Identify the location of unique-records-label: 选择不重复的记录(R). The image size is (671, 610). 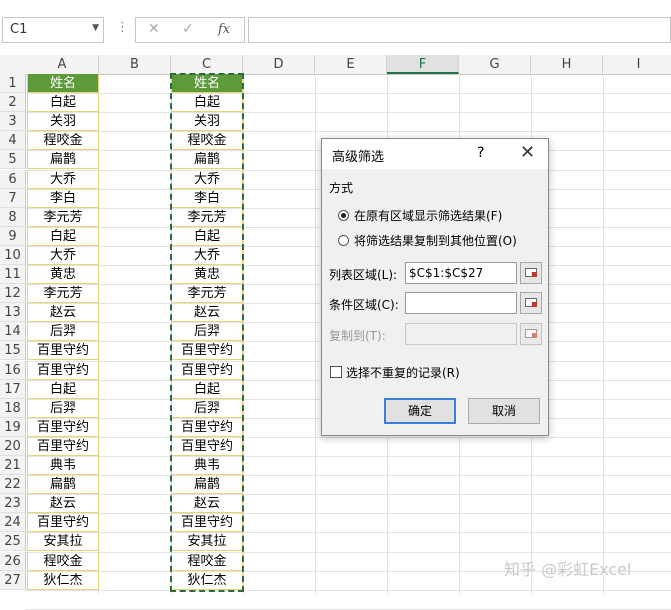
(403, 372).